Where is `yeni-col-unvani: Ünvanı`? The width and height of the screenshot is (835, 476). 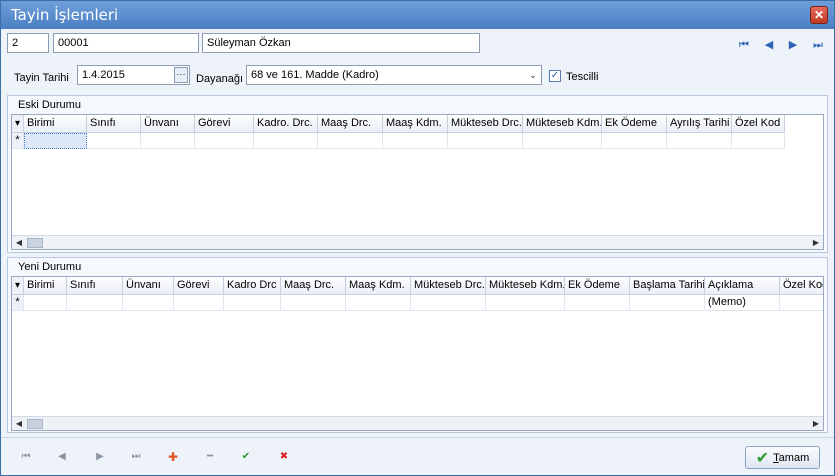
yeni-col-unvani: Ünvanı is located at coordinates (148, 286).